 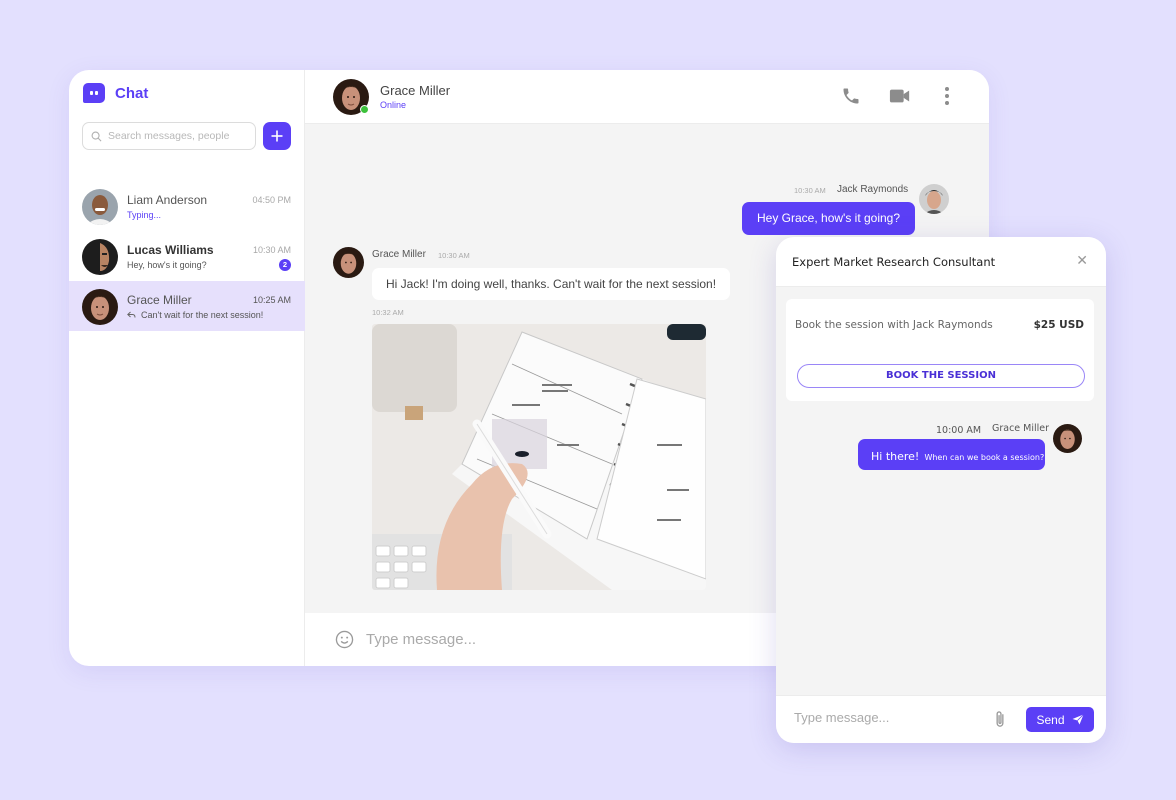 What do you see at coordinates (879, 717) in the screenshot?
I see `panel-message-input` at bounding box center [879, 717].